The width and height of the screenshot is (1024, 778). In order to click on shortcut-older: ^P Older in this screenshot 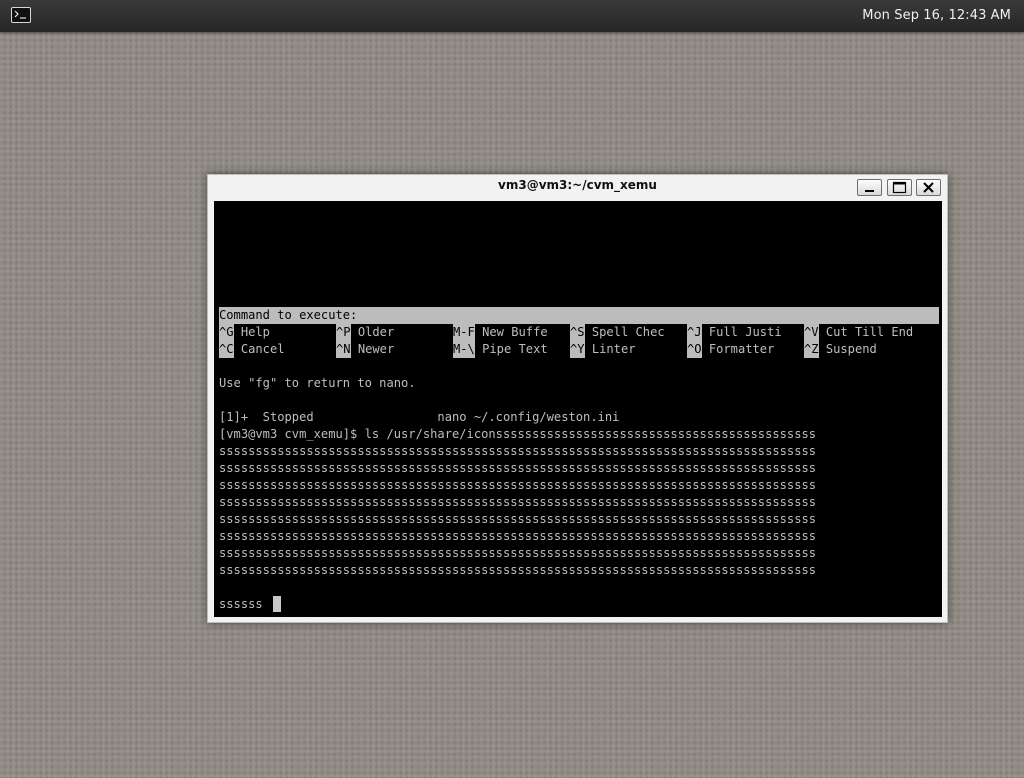, I will do `click(365, 332)`.